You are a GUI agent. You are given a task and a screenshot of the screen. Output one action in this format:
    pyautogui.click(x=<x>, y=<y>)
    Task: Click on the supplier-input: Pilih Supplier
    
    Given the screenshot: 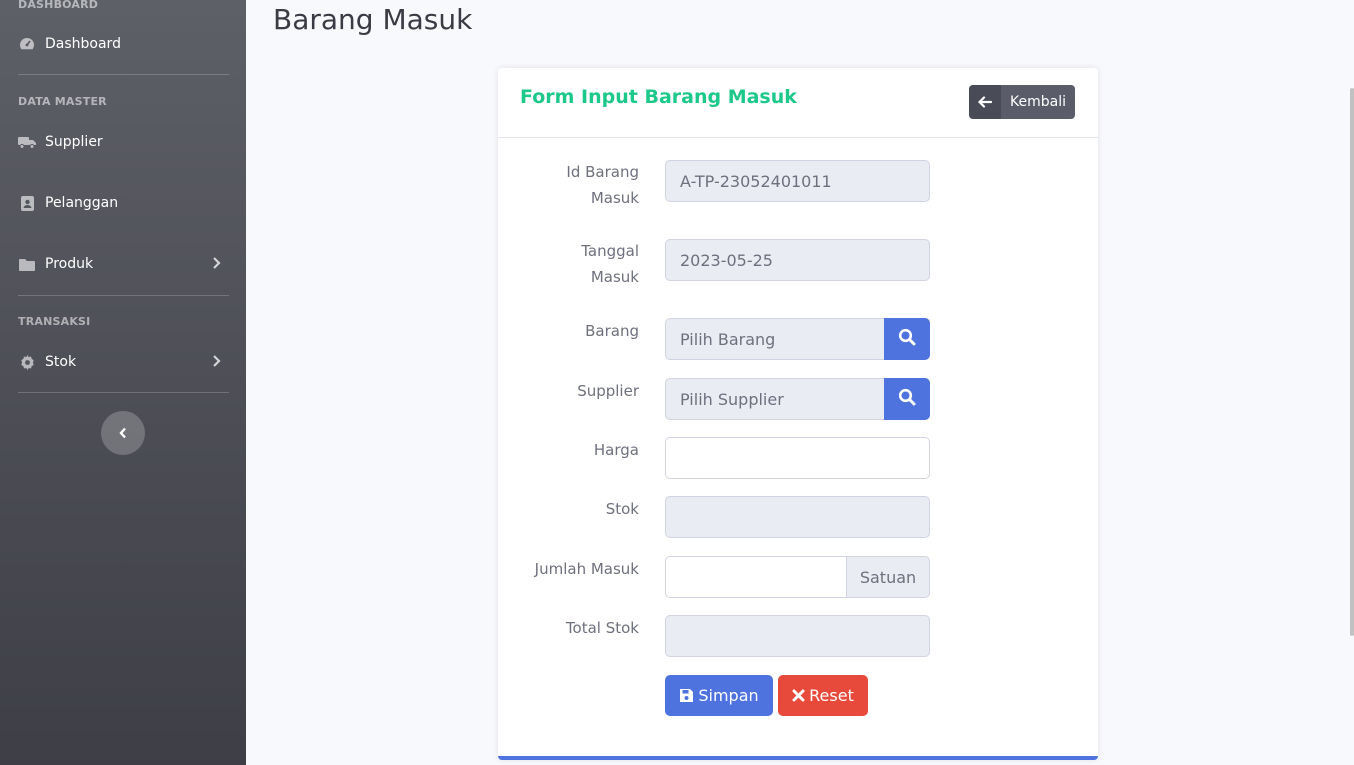 What is the action you would take?
    pyautogui.click(x=775, y=399)
    